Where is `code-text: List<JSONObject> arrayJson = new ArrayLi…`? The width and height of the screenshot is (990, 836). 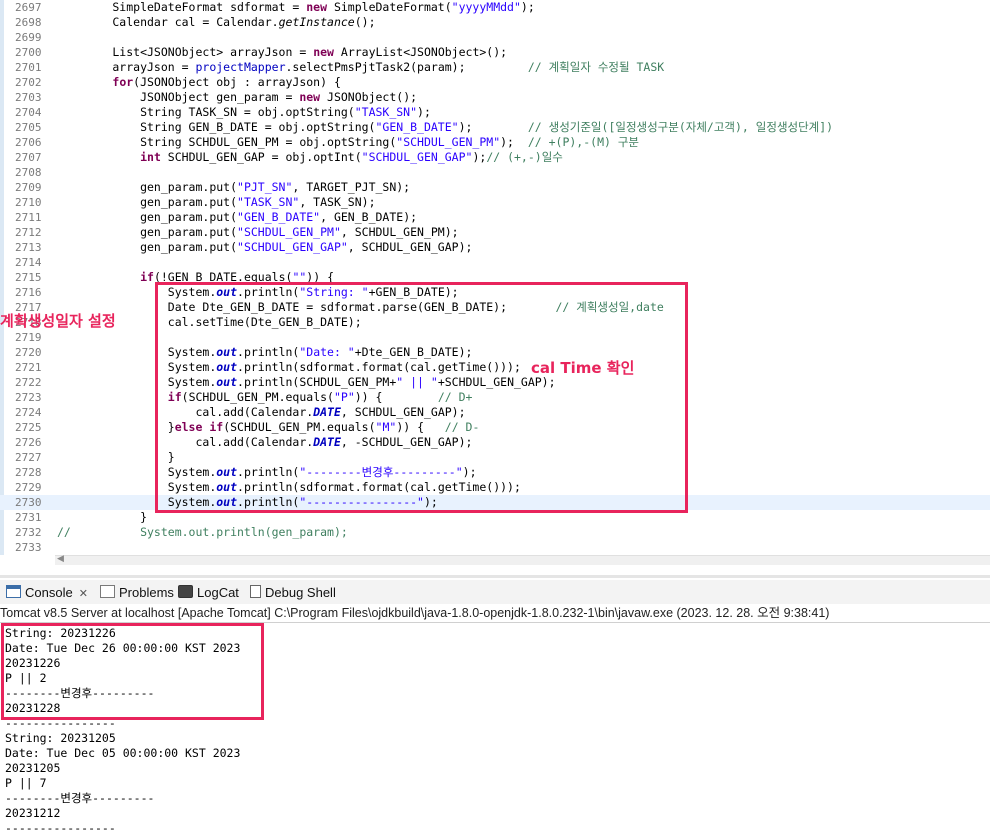
code-text: List<JSONObject> arrayJson = new ArrayLi… is located at coordinates (282, 52).